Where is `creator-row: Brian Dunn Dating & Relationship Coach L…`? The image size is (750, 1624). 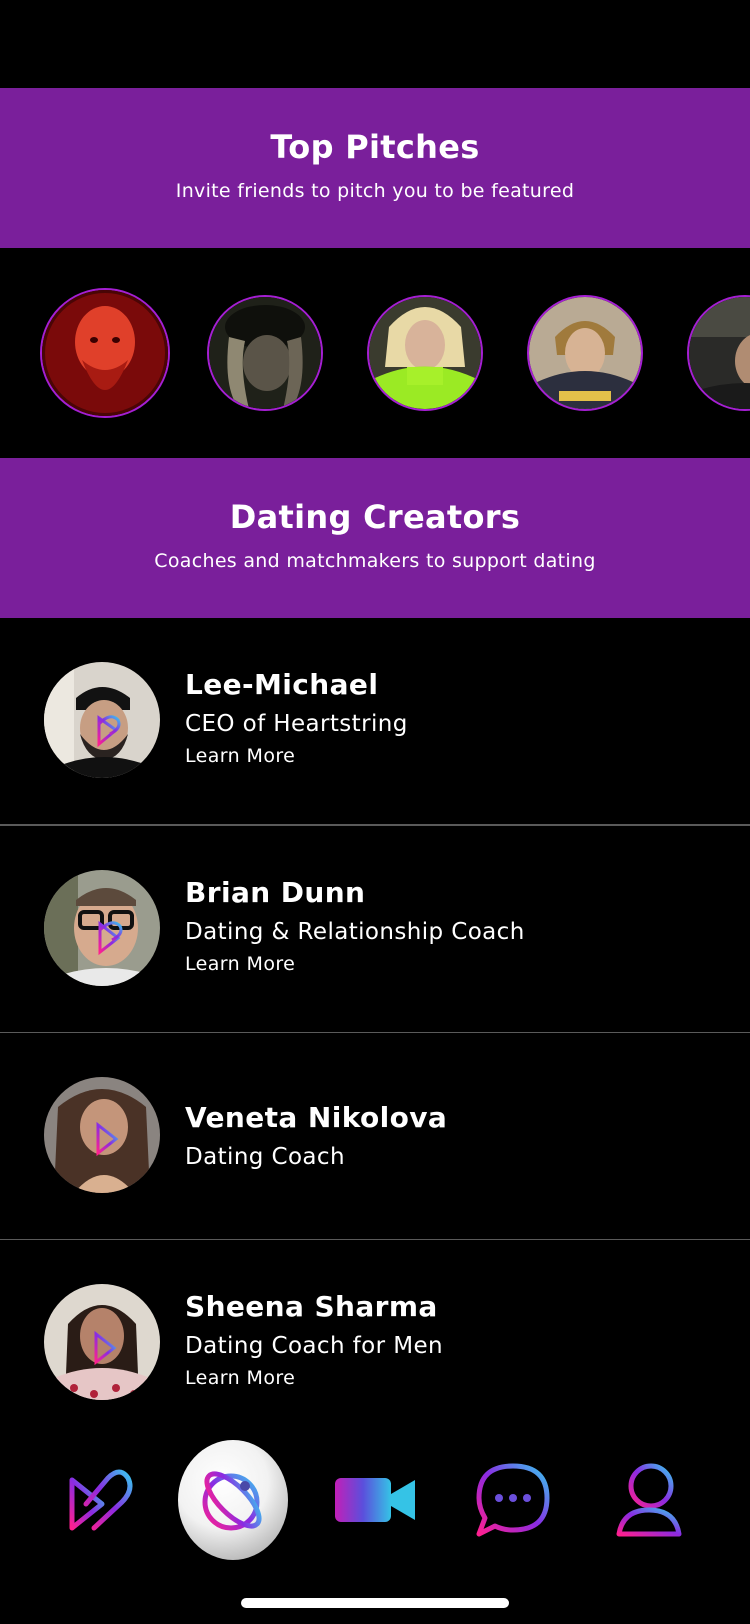
creator-row: Brian Dunn Dating & Relationship Coach L… is located at coordinates (375, 930).